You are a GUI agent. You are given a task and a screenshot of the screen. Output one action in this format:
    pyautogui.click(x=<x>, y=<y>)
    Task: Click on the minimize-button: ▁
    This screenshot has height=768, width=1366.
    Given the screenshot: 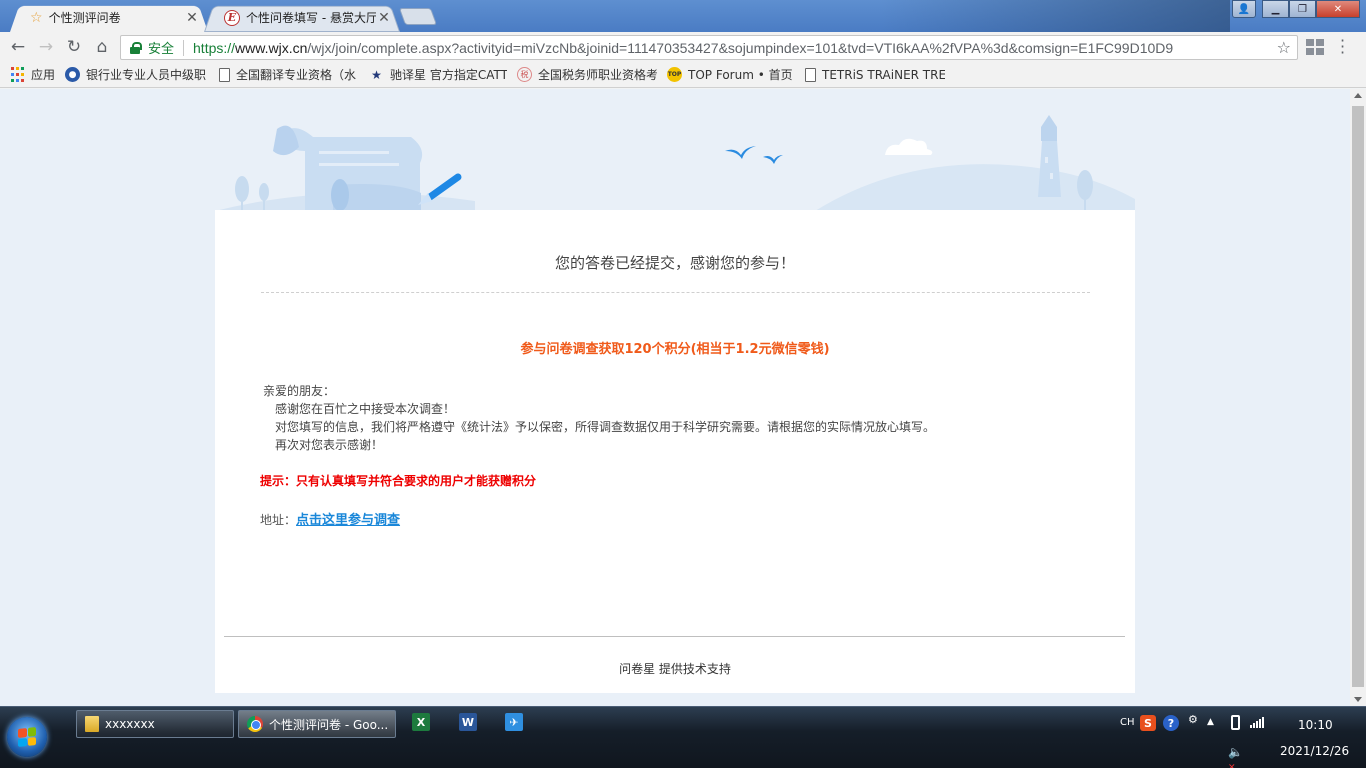 What is the action you would take?
    pyautogui.click(x=1275, y=9)
    